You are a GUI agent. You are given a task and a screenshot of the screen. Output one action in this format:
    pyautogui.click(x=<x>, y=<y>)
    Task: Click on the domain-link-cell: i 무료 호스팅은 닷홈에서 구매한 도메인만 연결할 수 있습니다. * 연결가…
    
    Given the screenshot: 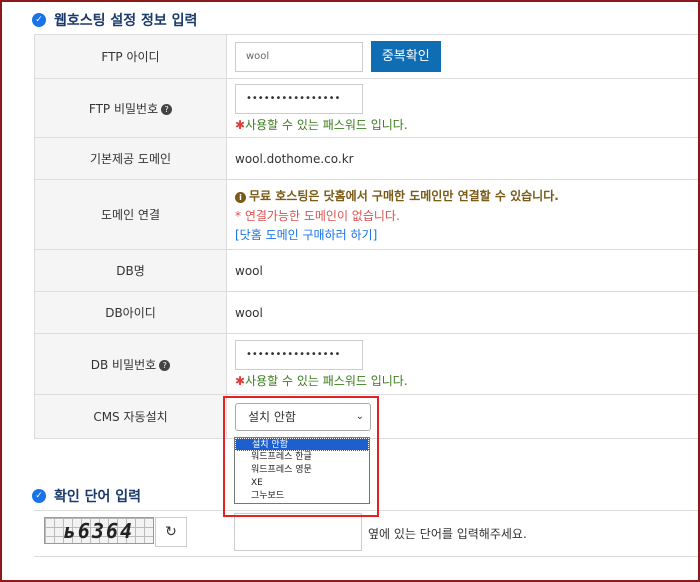 What is the action you would take?
    pyautogui.click(x=463, y=214)
    